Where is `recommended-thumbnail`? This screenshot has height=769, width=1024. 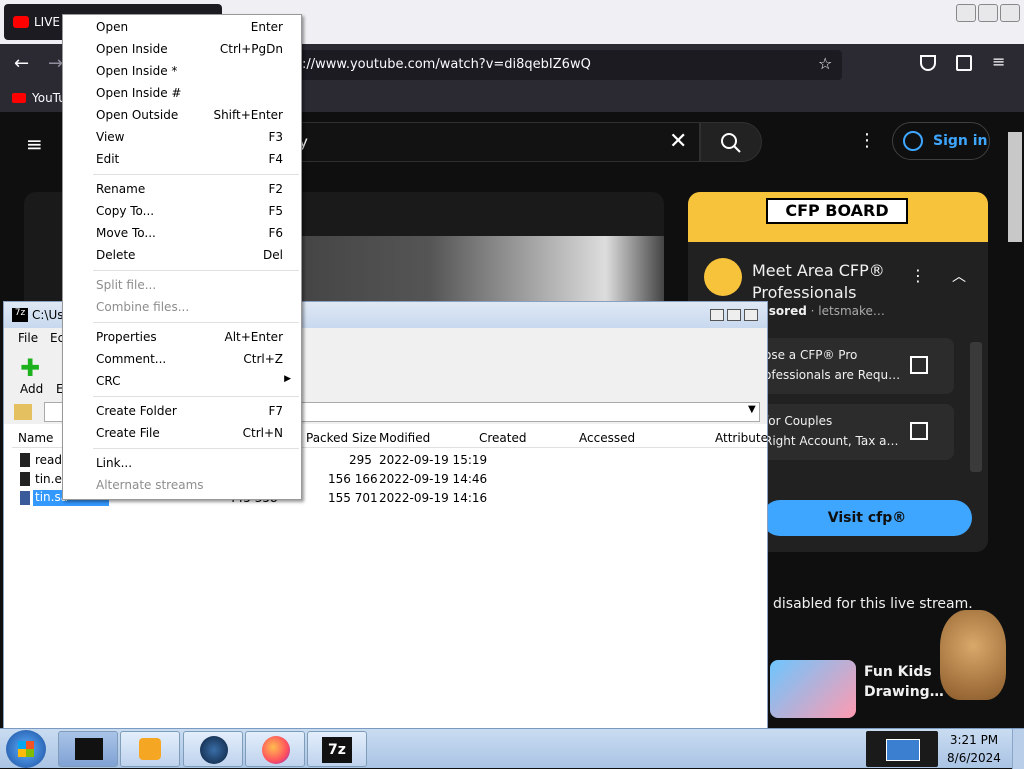
recommended-thumbnail is located at coordinates (813, 689).